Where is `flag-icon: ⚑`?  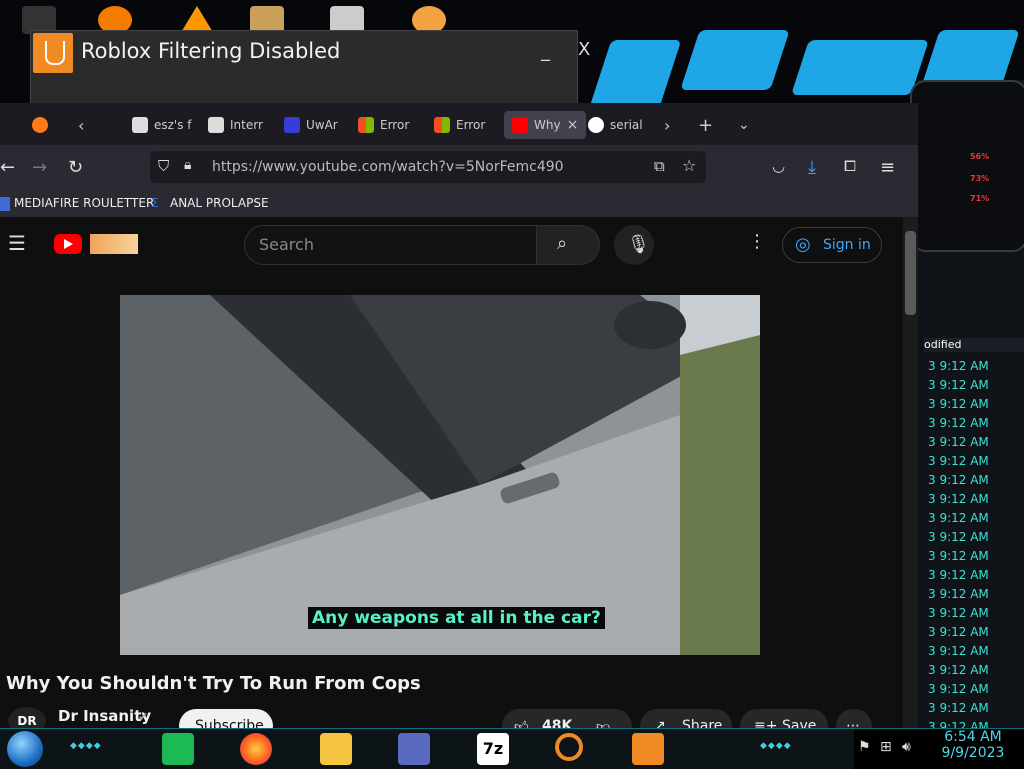
flag-icon: ⚑ is located at coordinates (864, 747).